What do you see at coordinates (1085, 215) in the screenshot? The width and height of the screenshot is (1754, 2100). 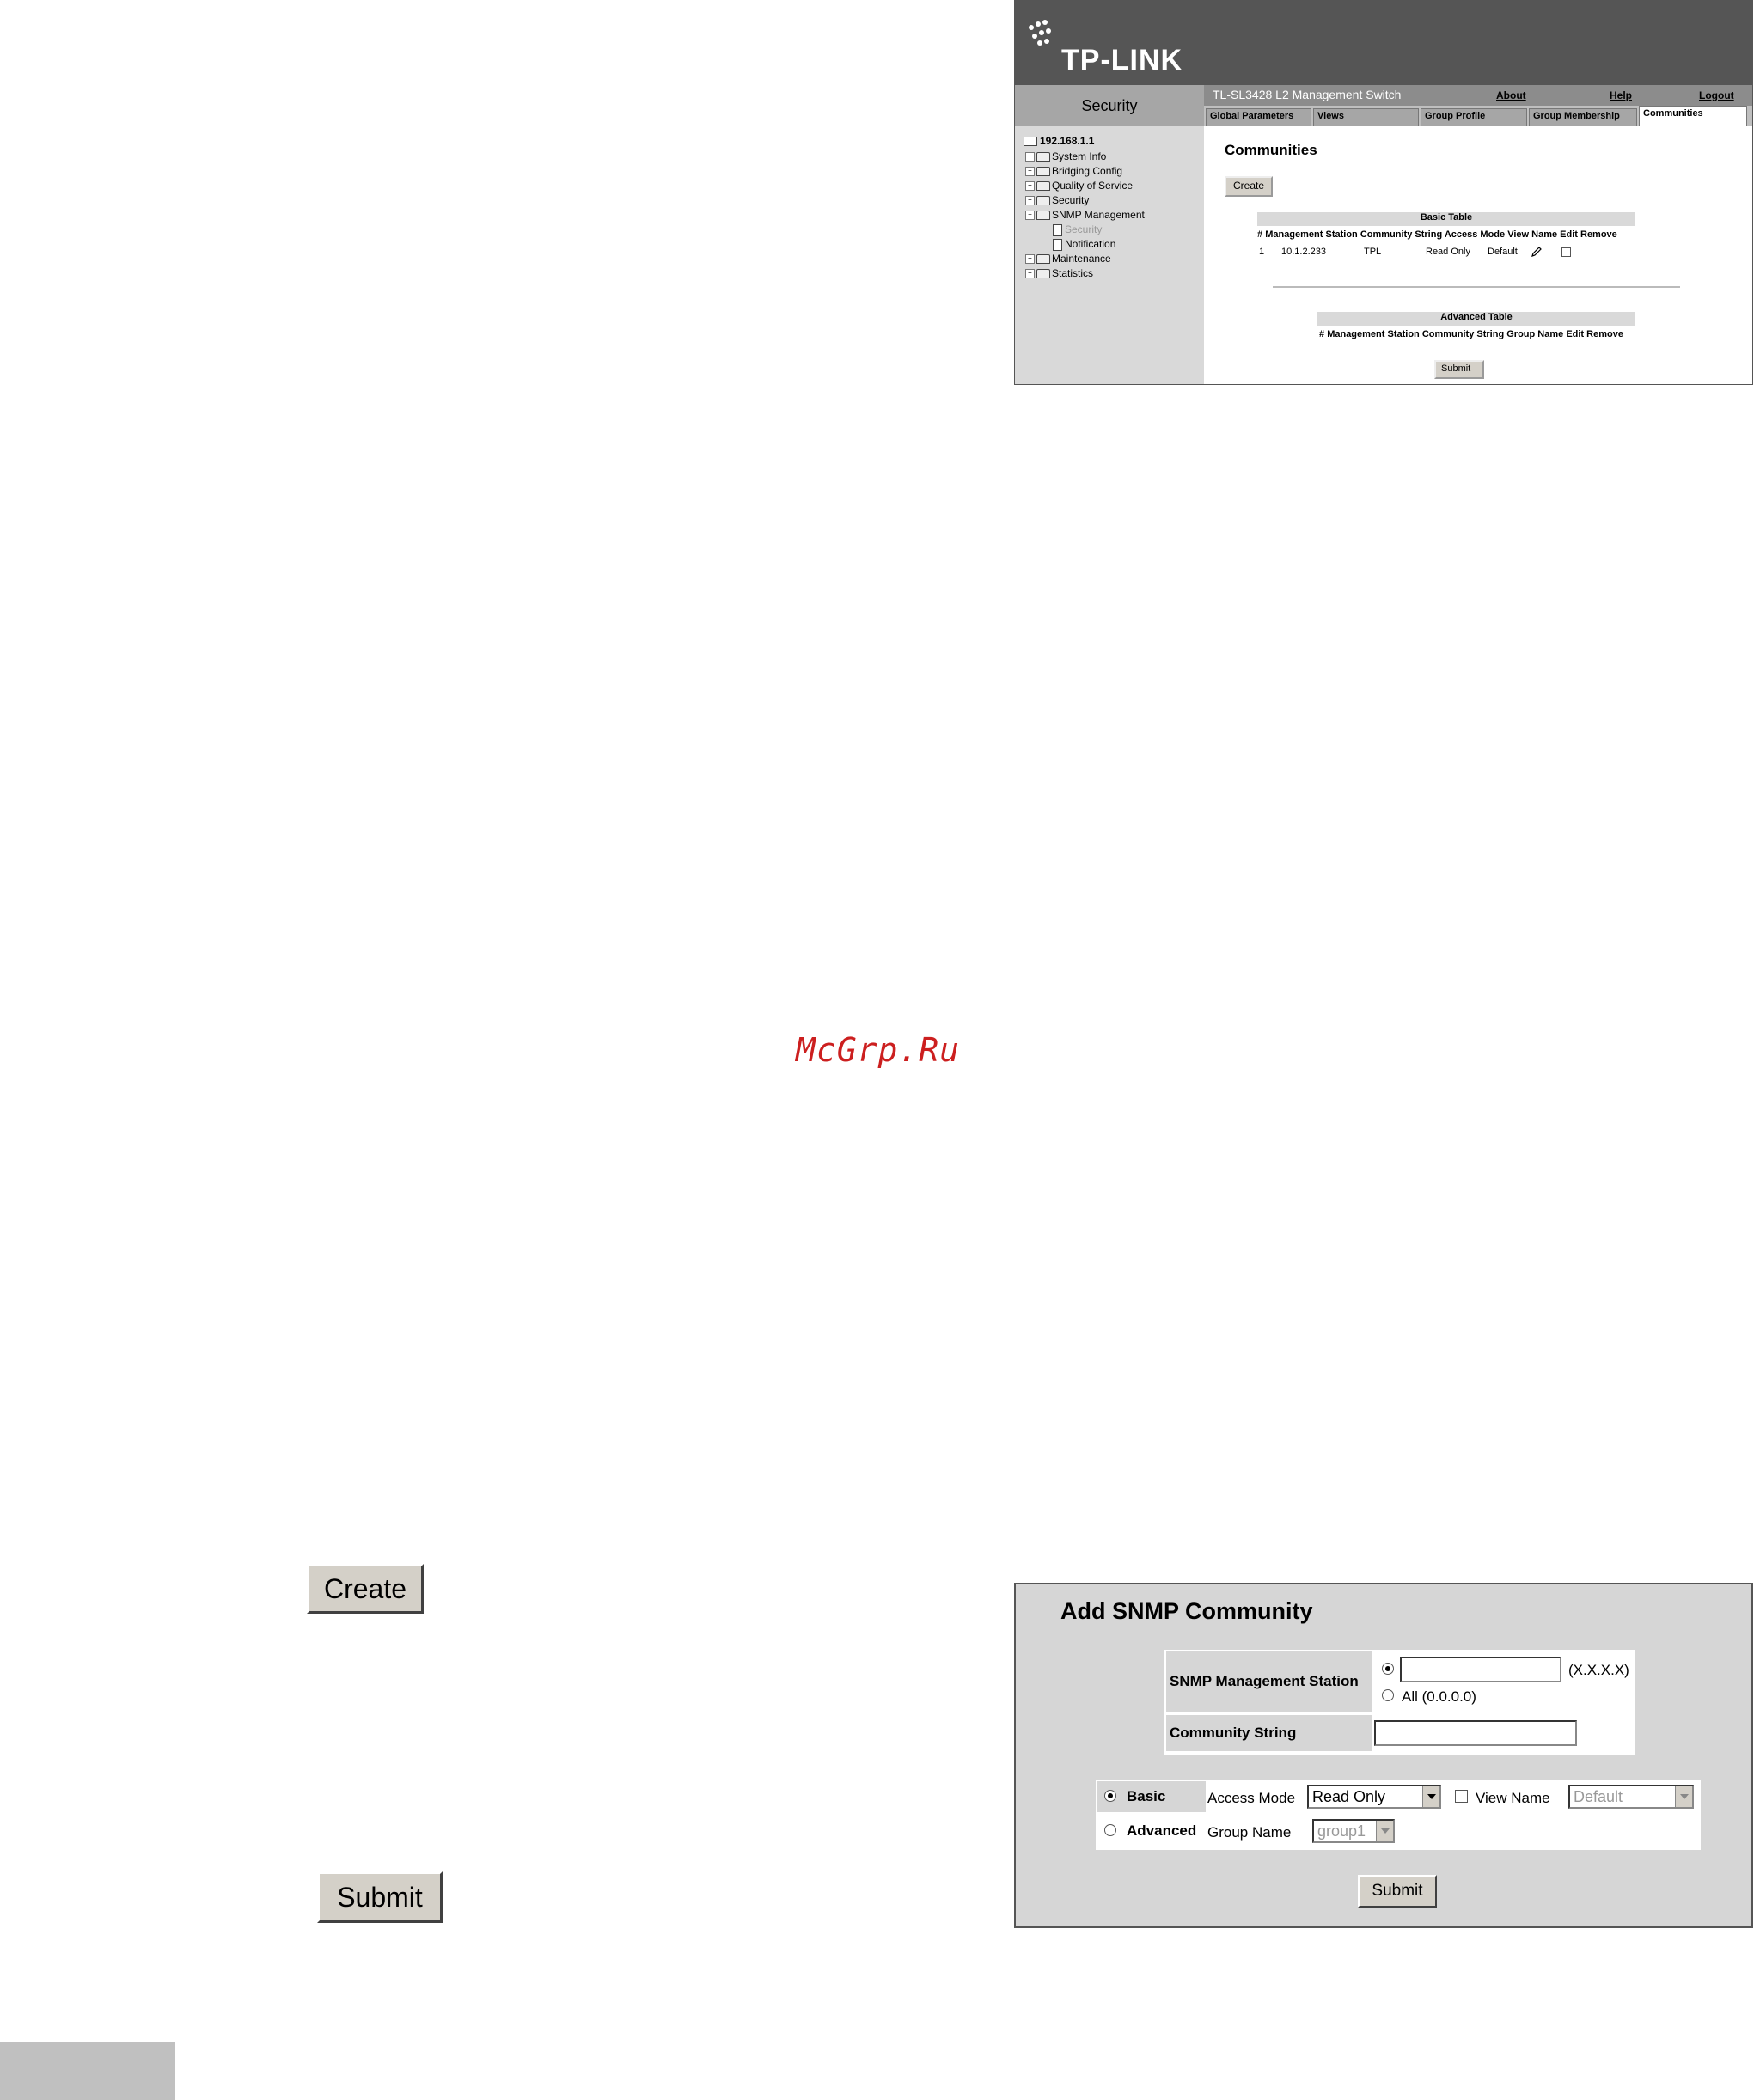 I see `tree-item-snmp-management: − SNMP Management` at bounding box center [1085, 215].